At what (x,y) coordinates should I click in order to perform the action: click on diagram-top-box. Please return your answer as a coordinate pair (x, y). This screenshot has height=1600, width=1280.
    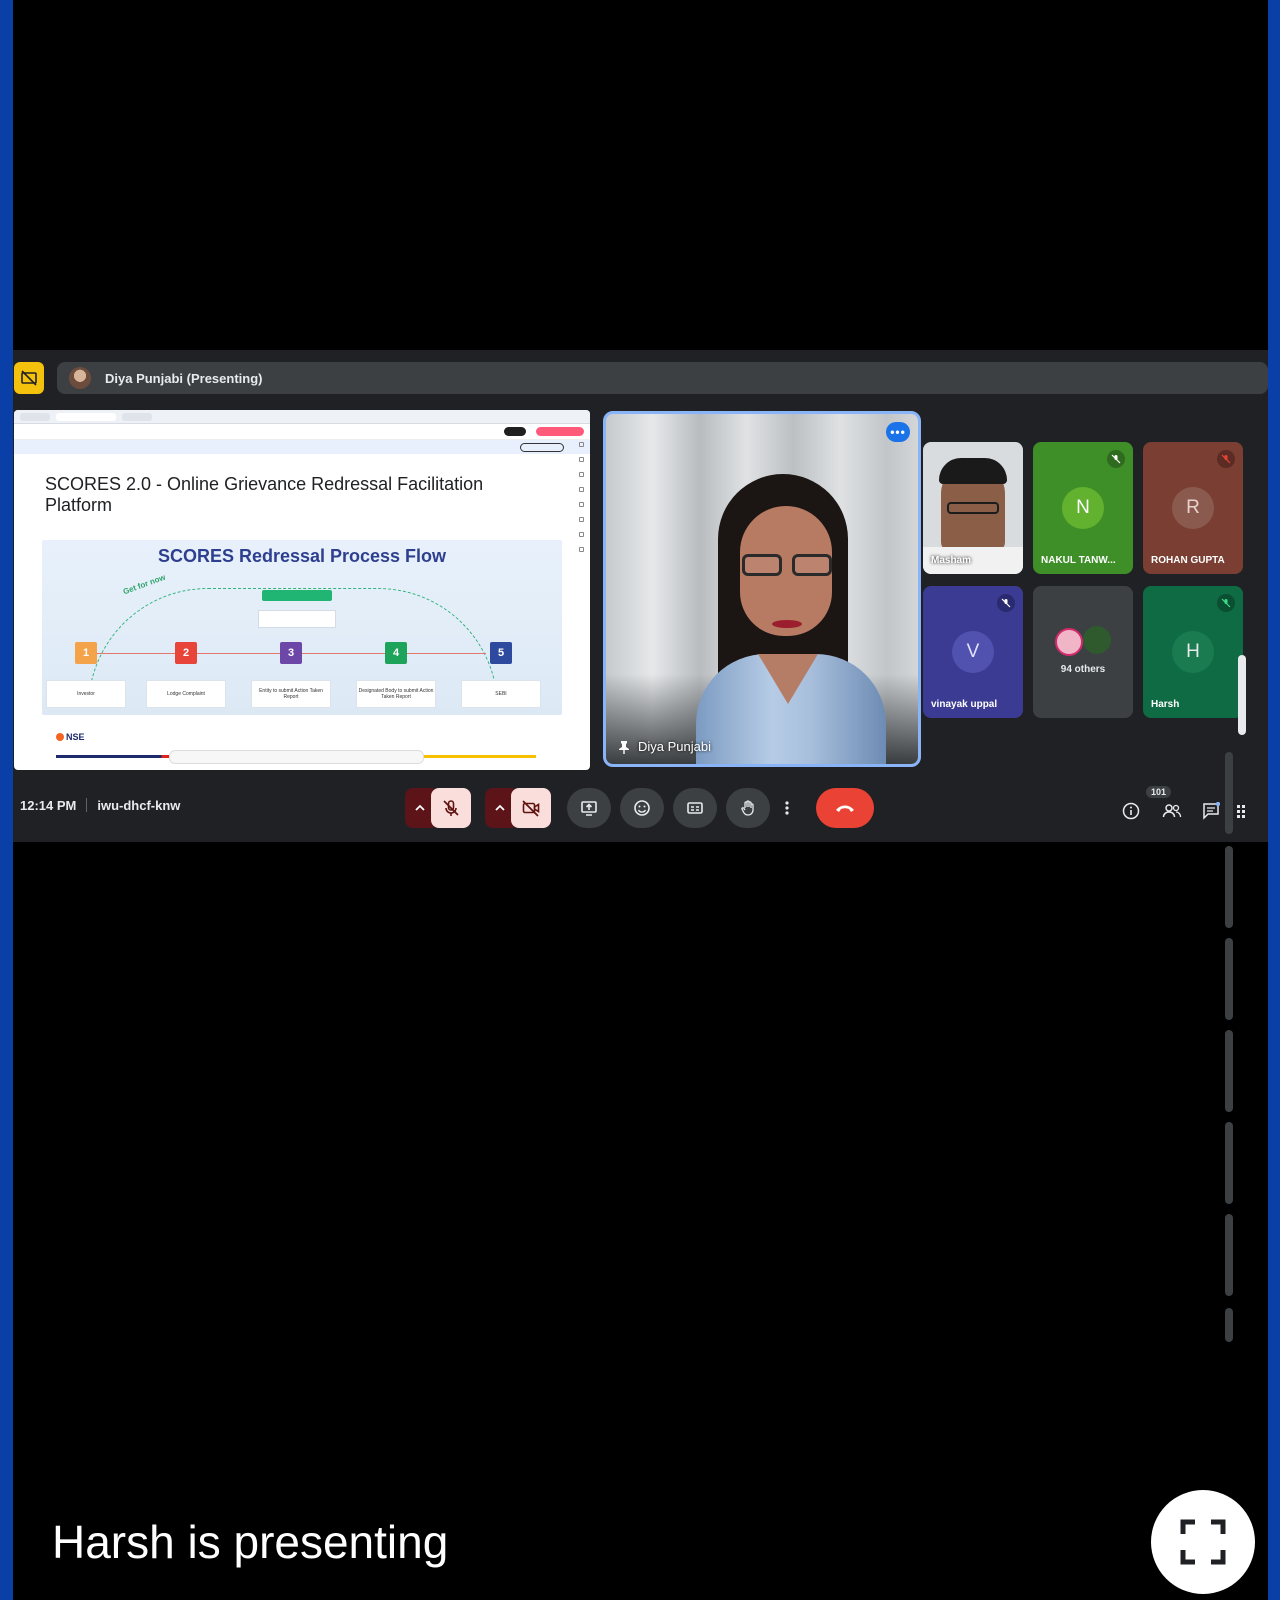
    Looking at the image, I should click on (297, 595).